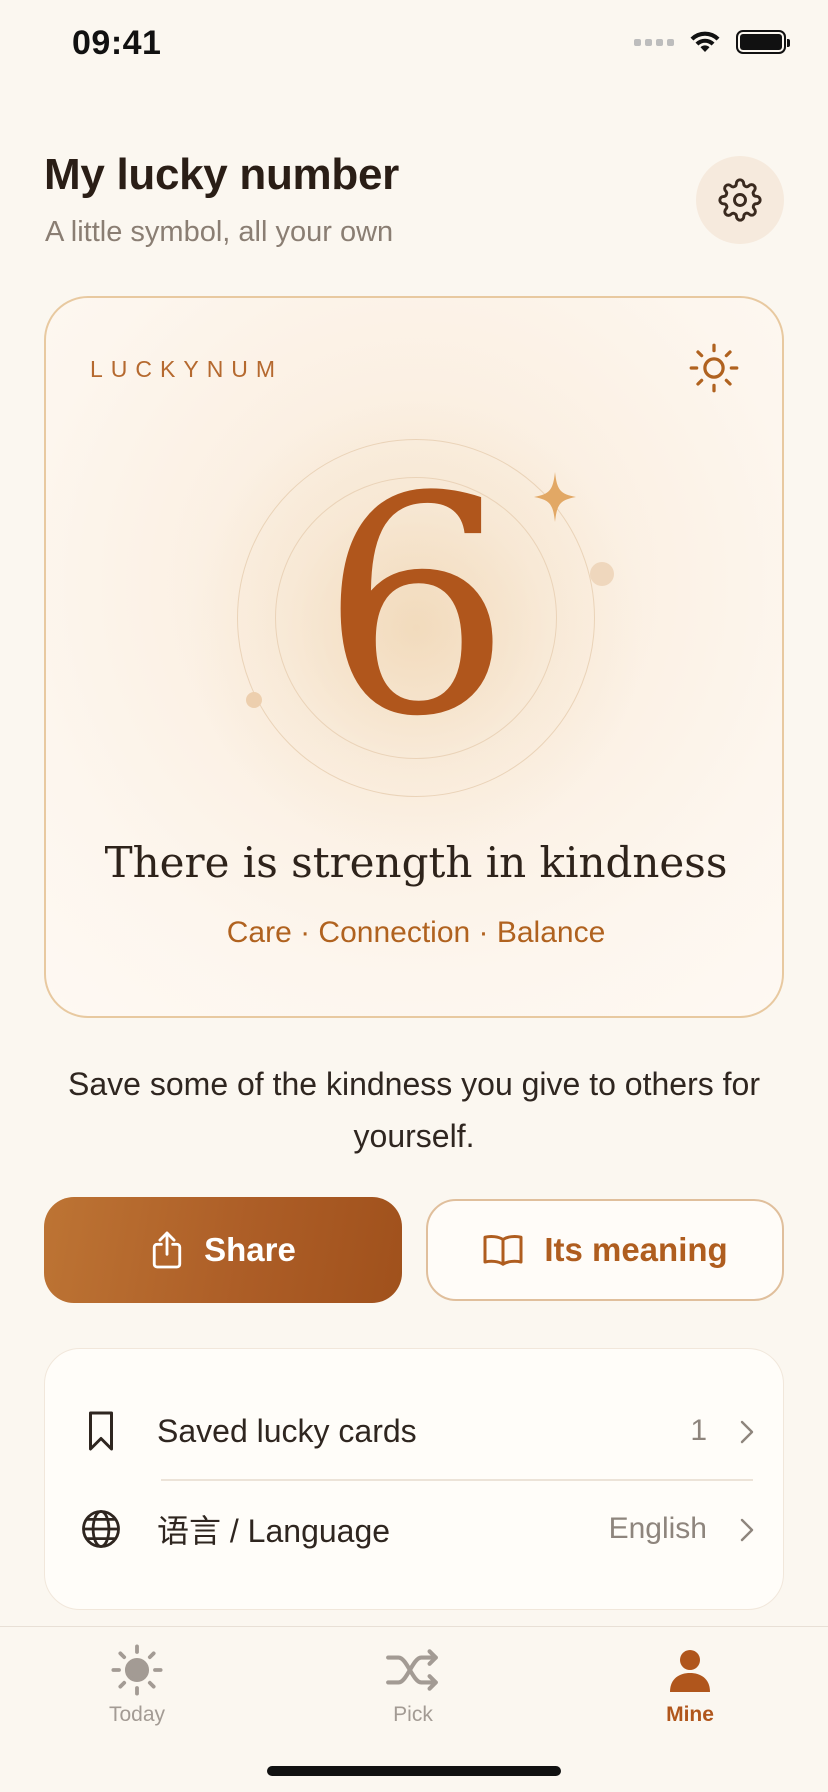 Image resolution: width=828 pixels, height=1792 pixels. Describe the element at coordinates (555, 497) in the screenshot. I see `sparkle-icon` at that location.